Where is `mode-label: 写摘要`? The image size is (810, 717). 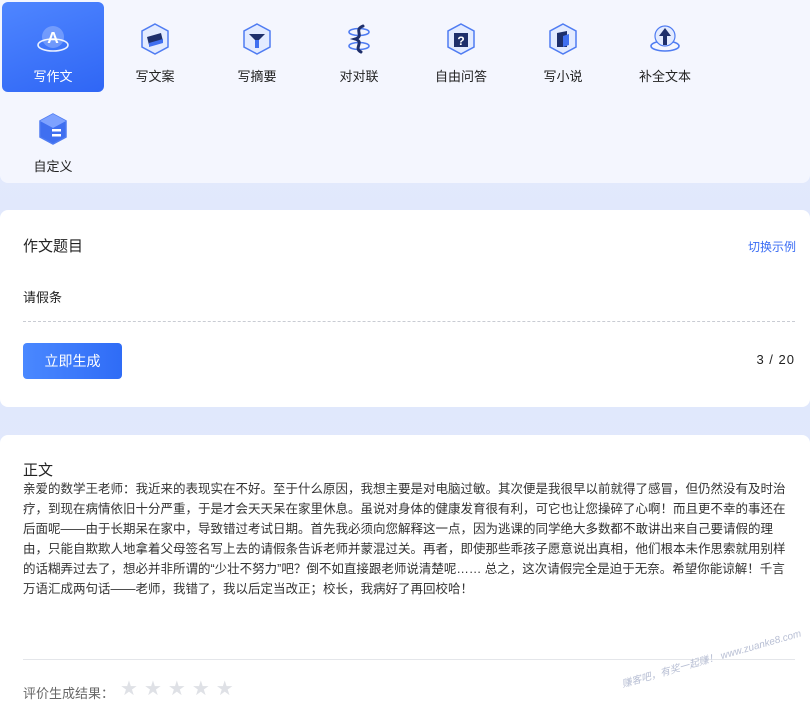 mode-label: 写摘要 is located at coordinates (257, 76).